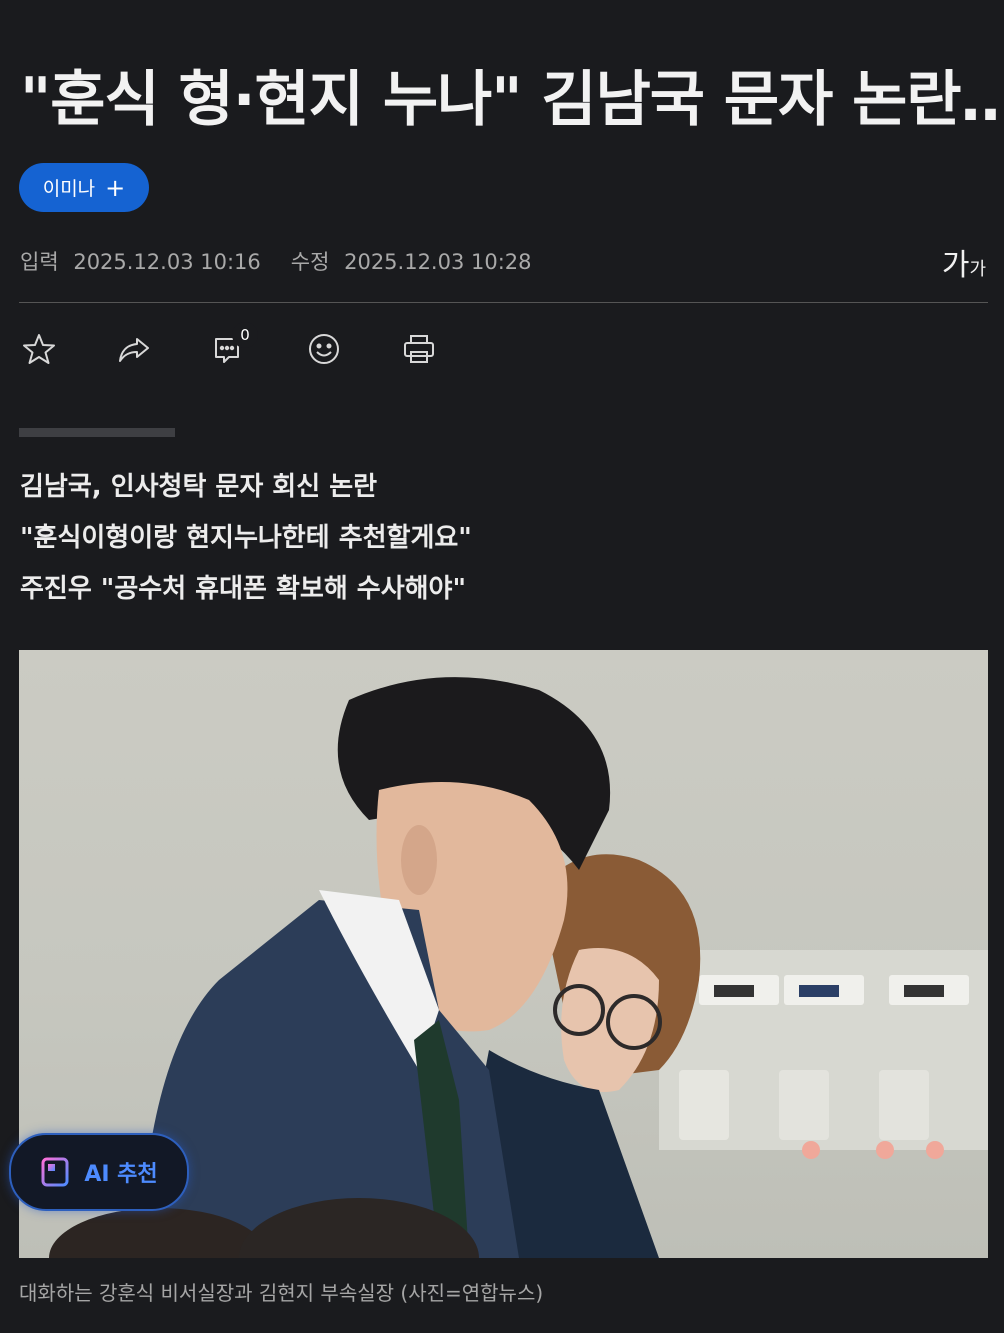 This screenshot has height=1333, width=1004. What do you see at coordinates (115, 187) in the screenshot?
I see `plus-icon: +` at bounding box center [115, 187].